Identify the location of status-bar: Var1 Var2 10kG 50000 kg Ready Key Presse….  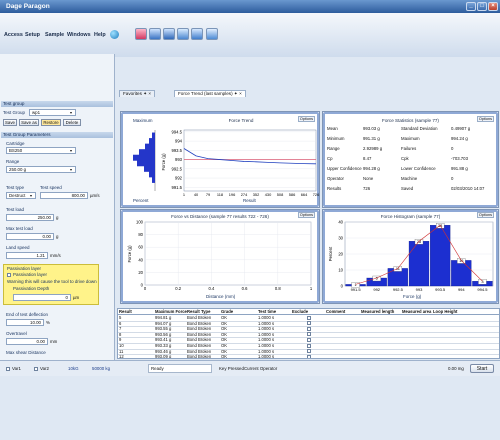
(250, 368).